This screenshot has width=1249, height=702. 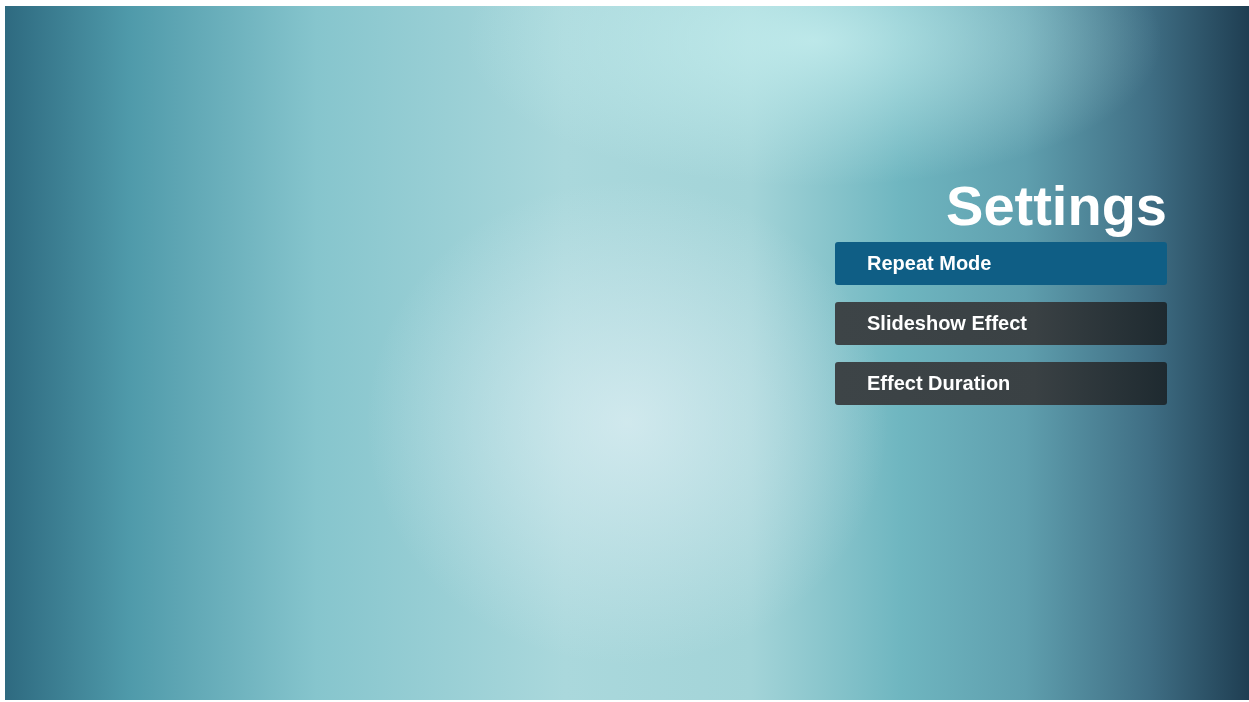 I want to click on menu-item: Effect Duration, so click(x=1001, y=383).